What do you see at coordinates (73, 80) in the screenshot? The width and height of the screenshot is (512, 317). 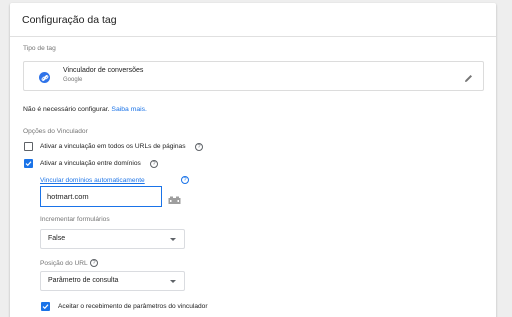 I see `tag-type-vendor: Google` at bounding box center [73, 80].